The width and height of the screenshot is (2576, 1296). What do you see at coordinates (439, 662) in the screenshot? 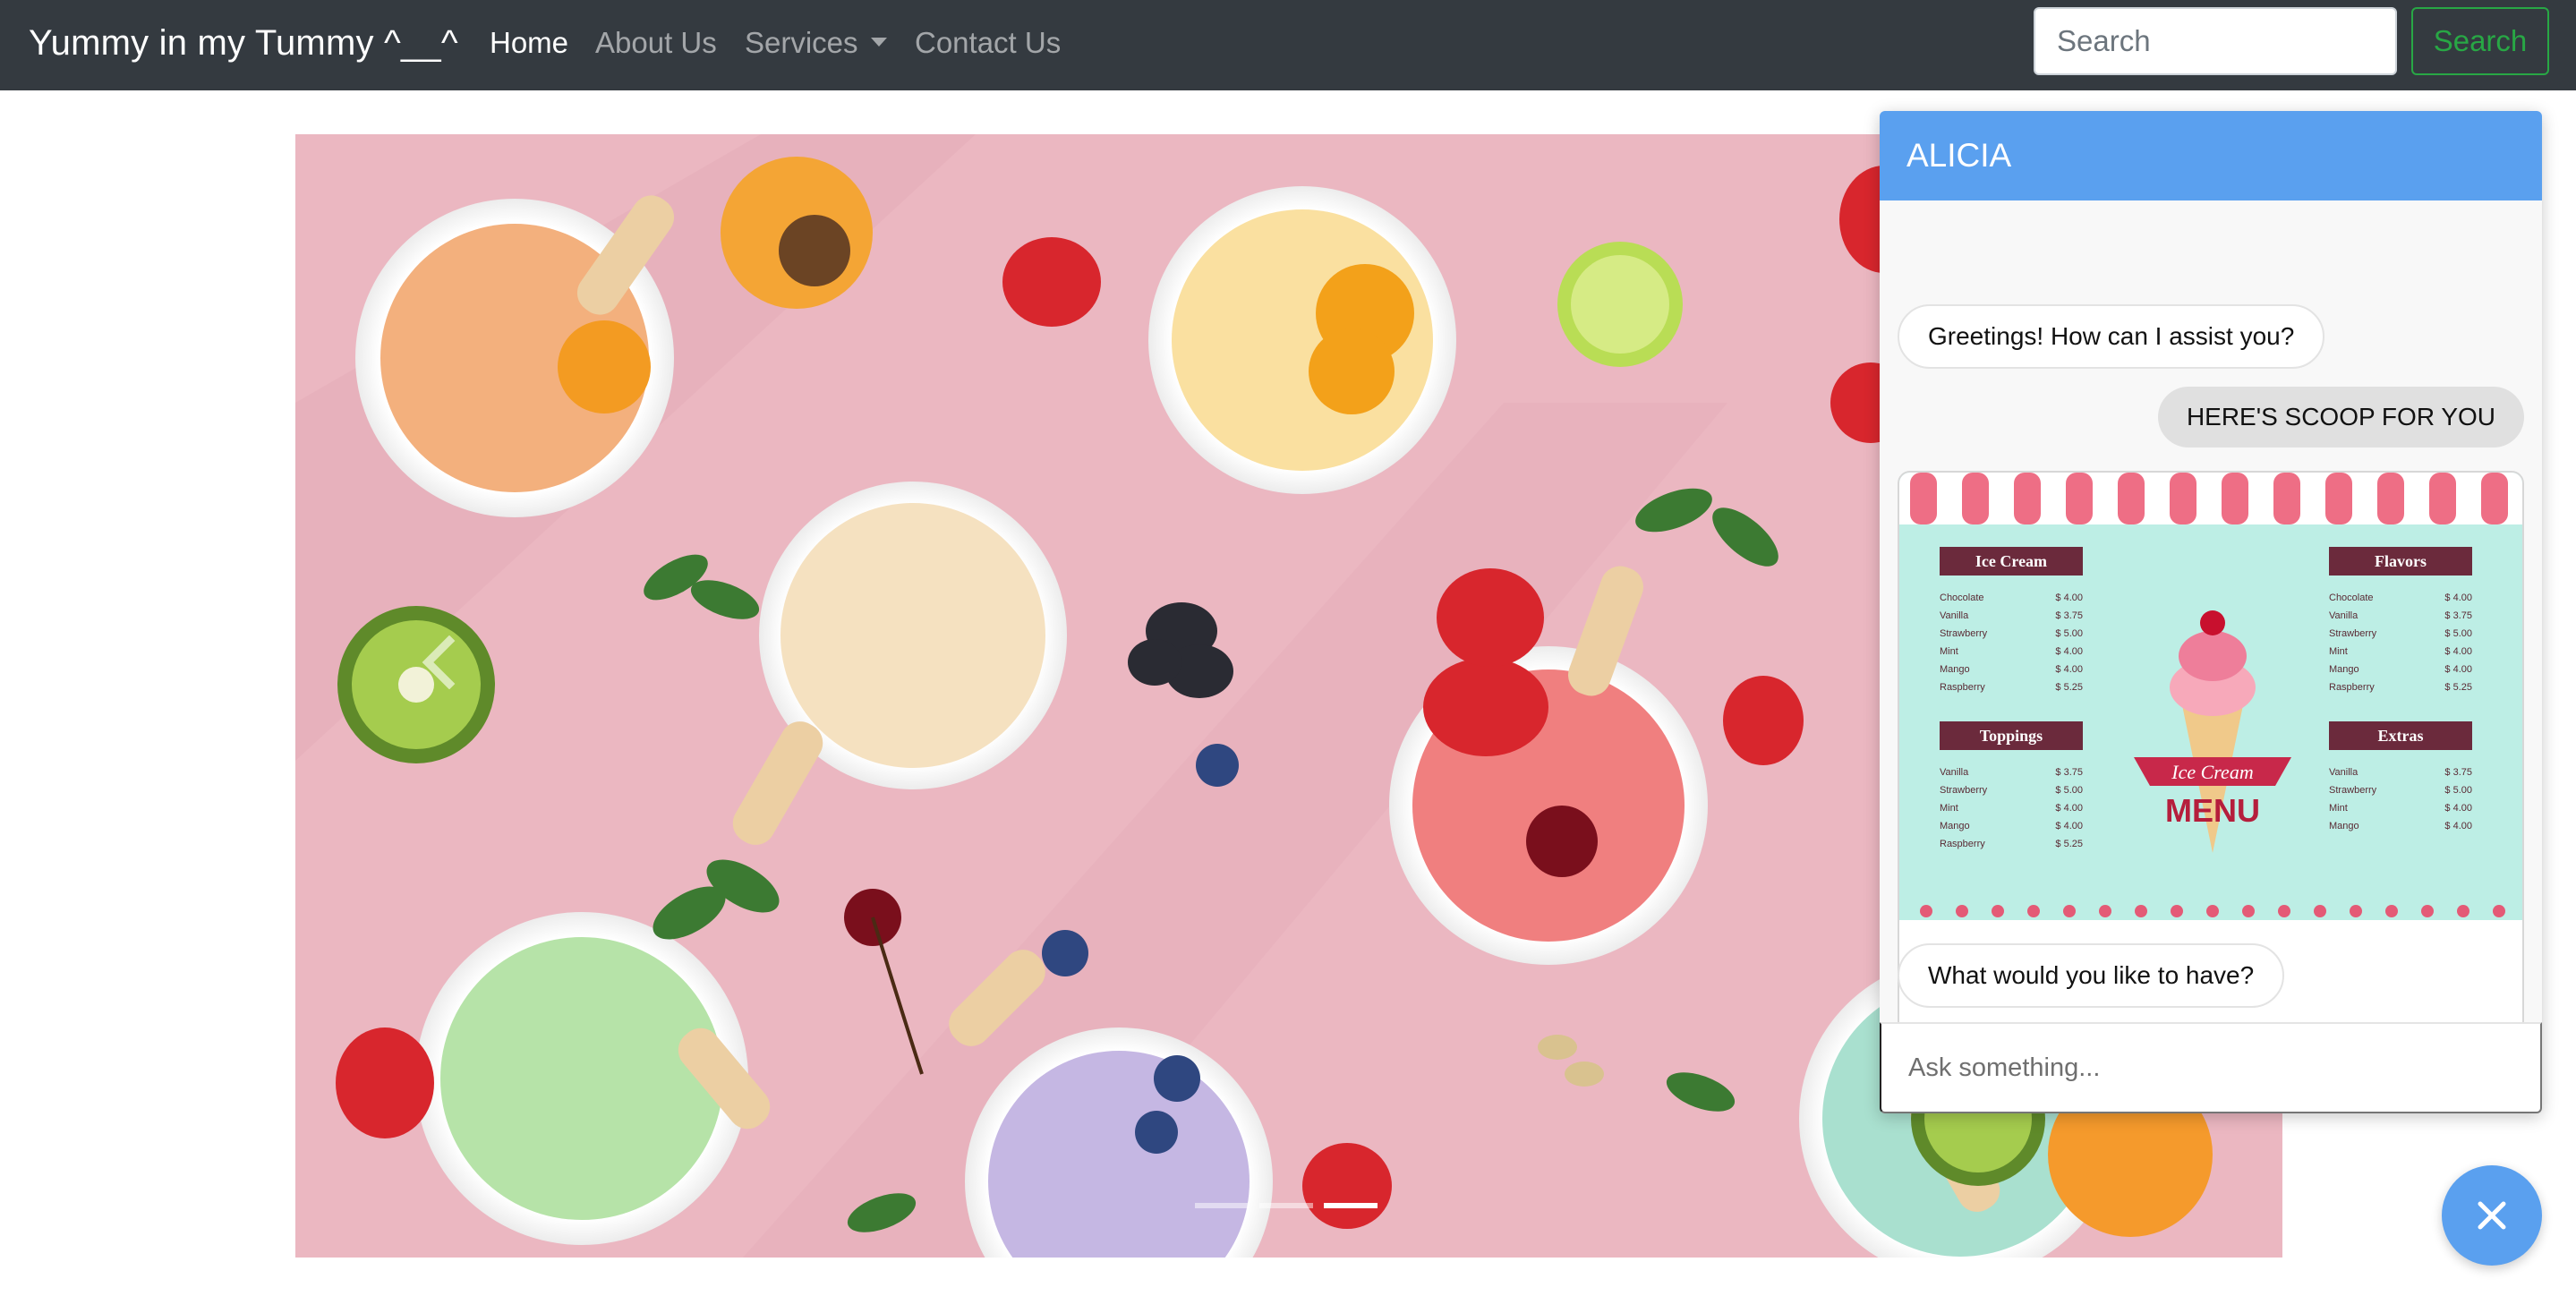
I see `chevron-left-icon` at bounding box center [439, 662].